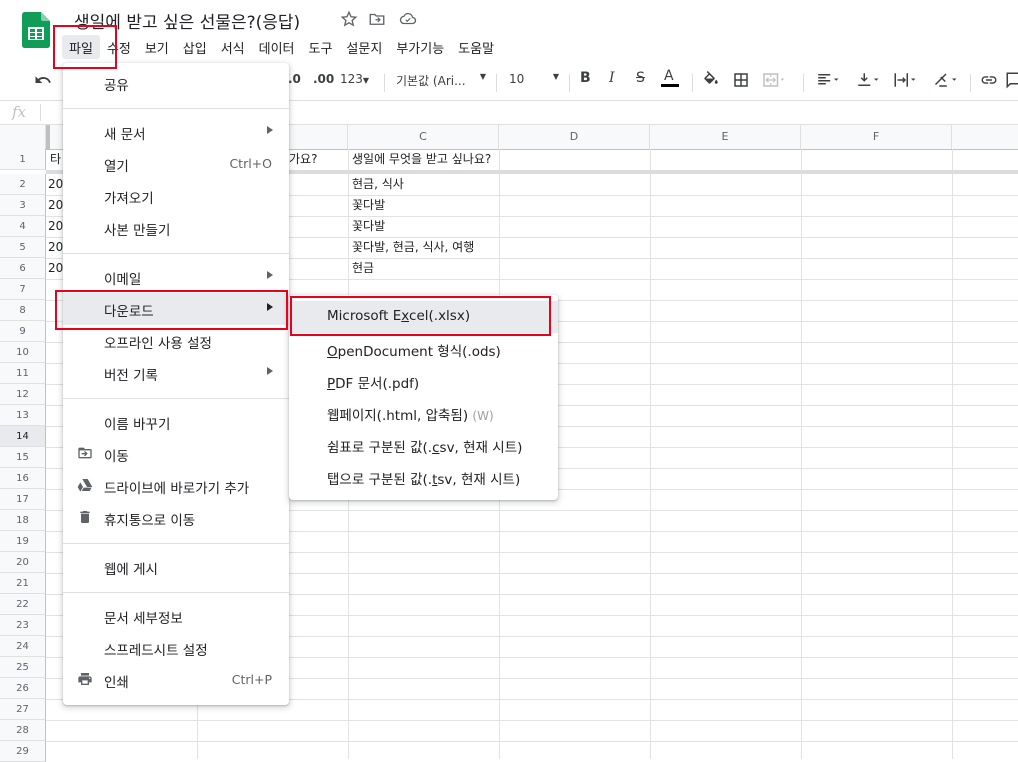 This screenshot has width=1018, height=762. Describe the element at coordinates (176, 567) in the screenshot. I see `menu-item-publish: 웹에 게시` at that location.